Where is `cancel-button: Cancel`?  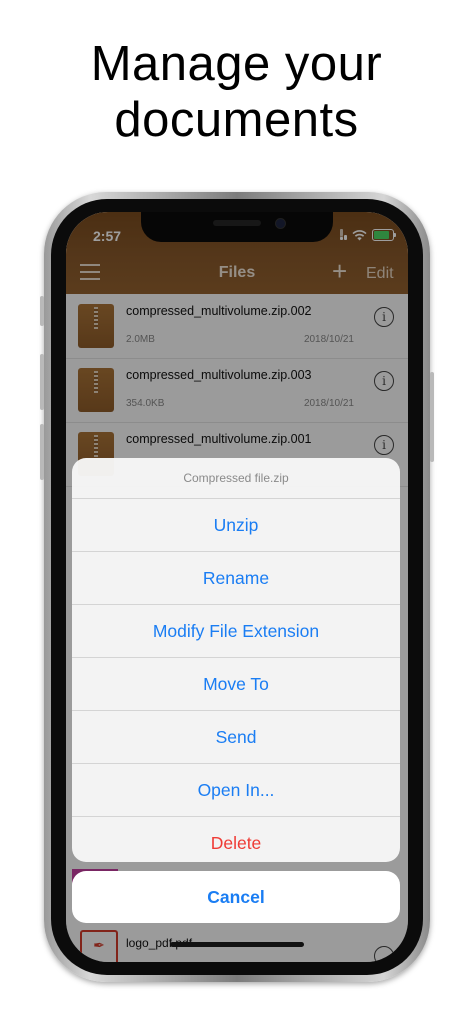
cancel-button: Cancel is located at coordinates (236, 897).